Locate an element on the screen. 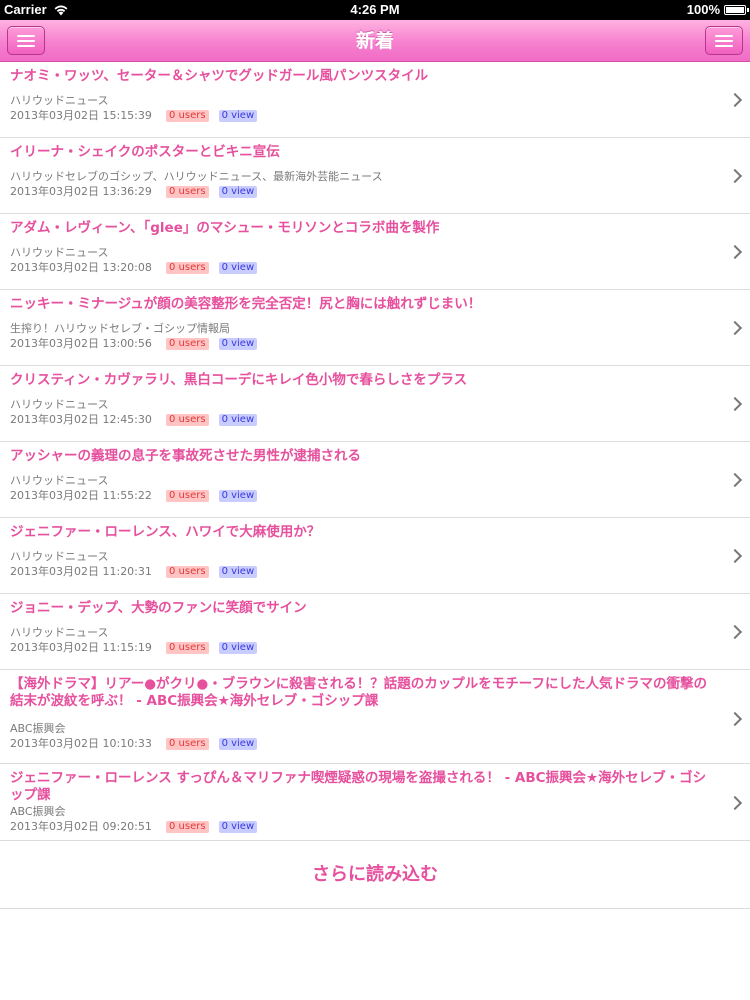  article-date: 2013年03月02日 13:36:29 is located at coordinates (81, 191).